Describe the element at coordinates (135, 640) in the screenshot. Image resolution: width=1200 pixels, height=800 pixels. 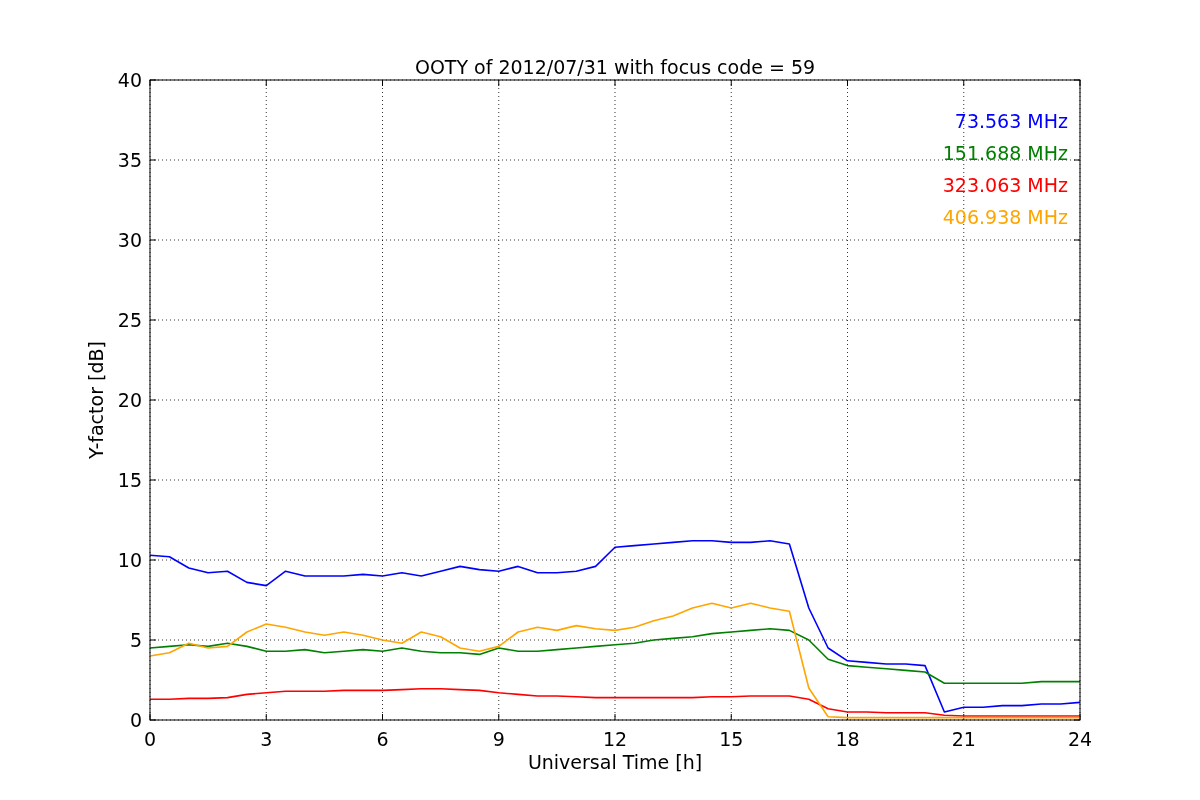
I see `y-tick-label: 5` at that location.